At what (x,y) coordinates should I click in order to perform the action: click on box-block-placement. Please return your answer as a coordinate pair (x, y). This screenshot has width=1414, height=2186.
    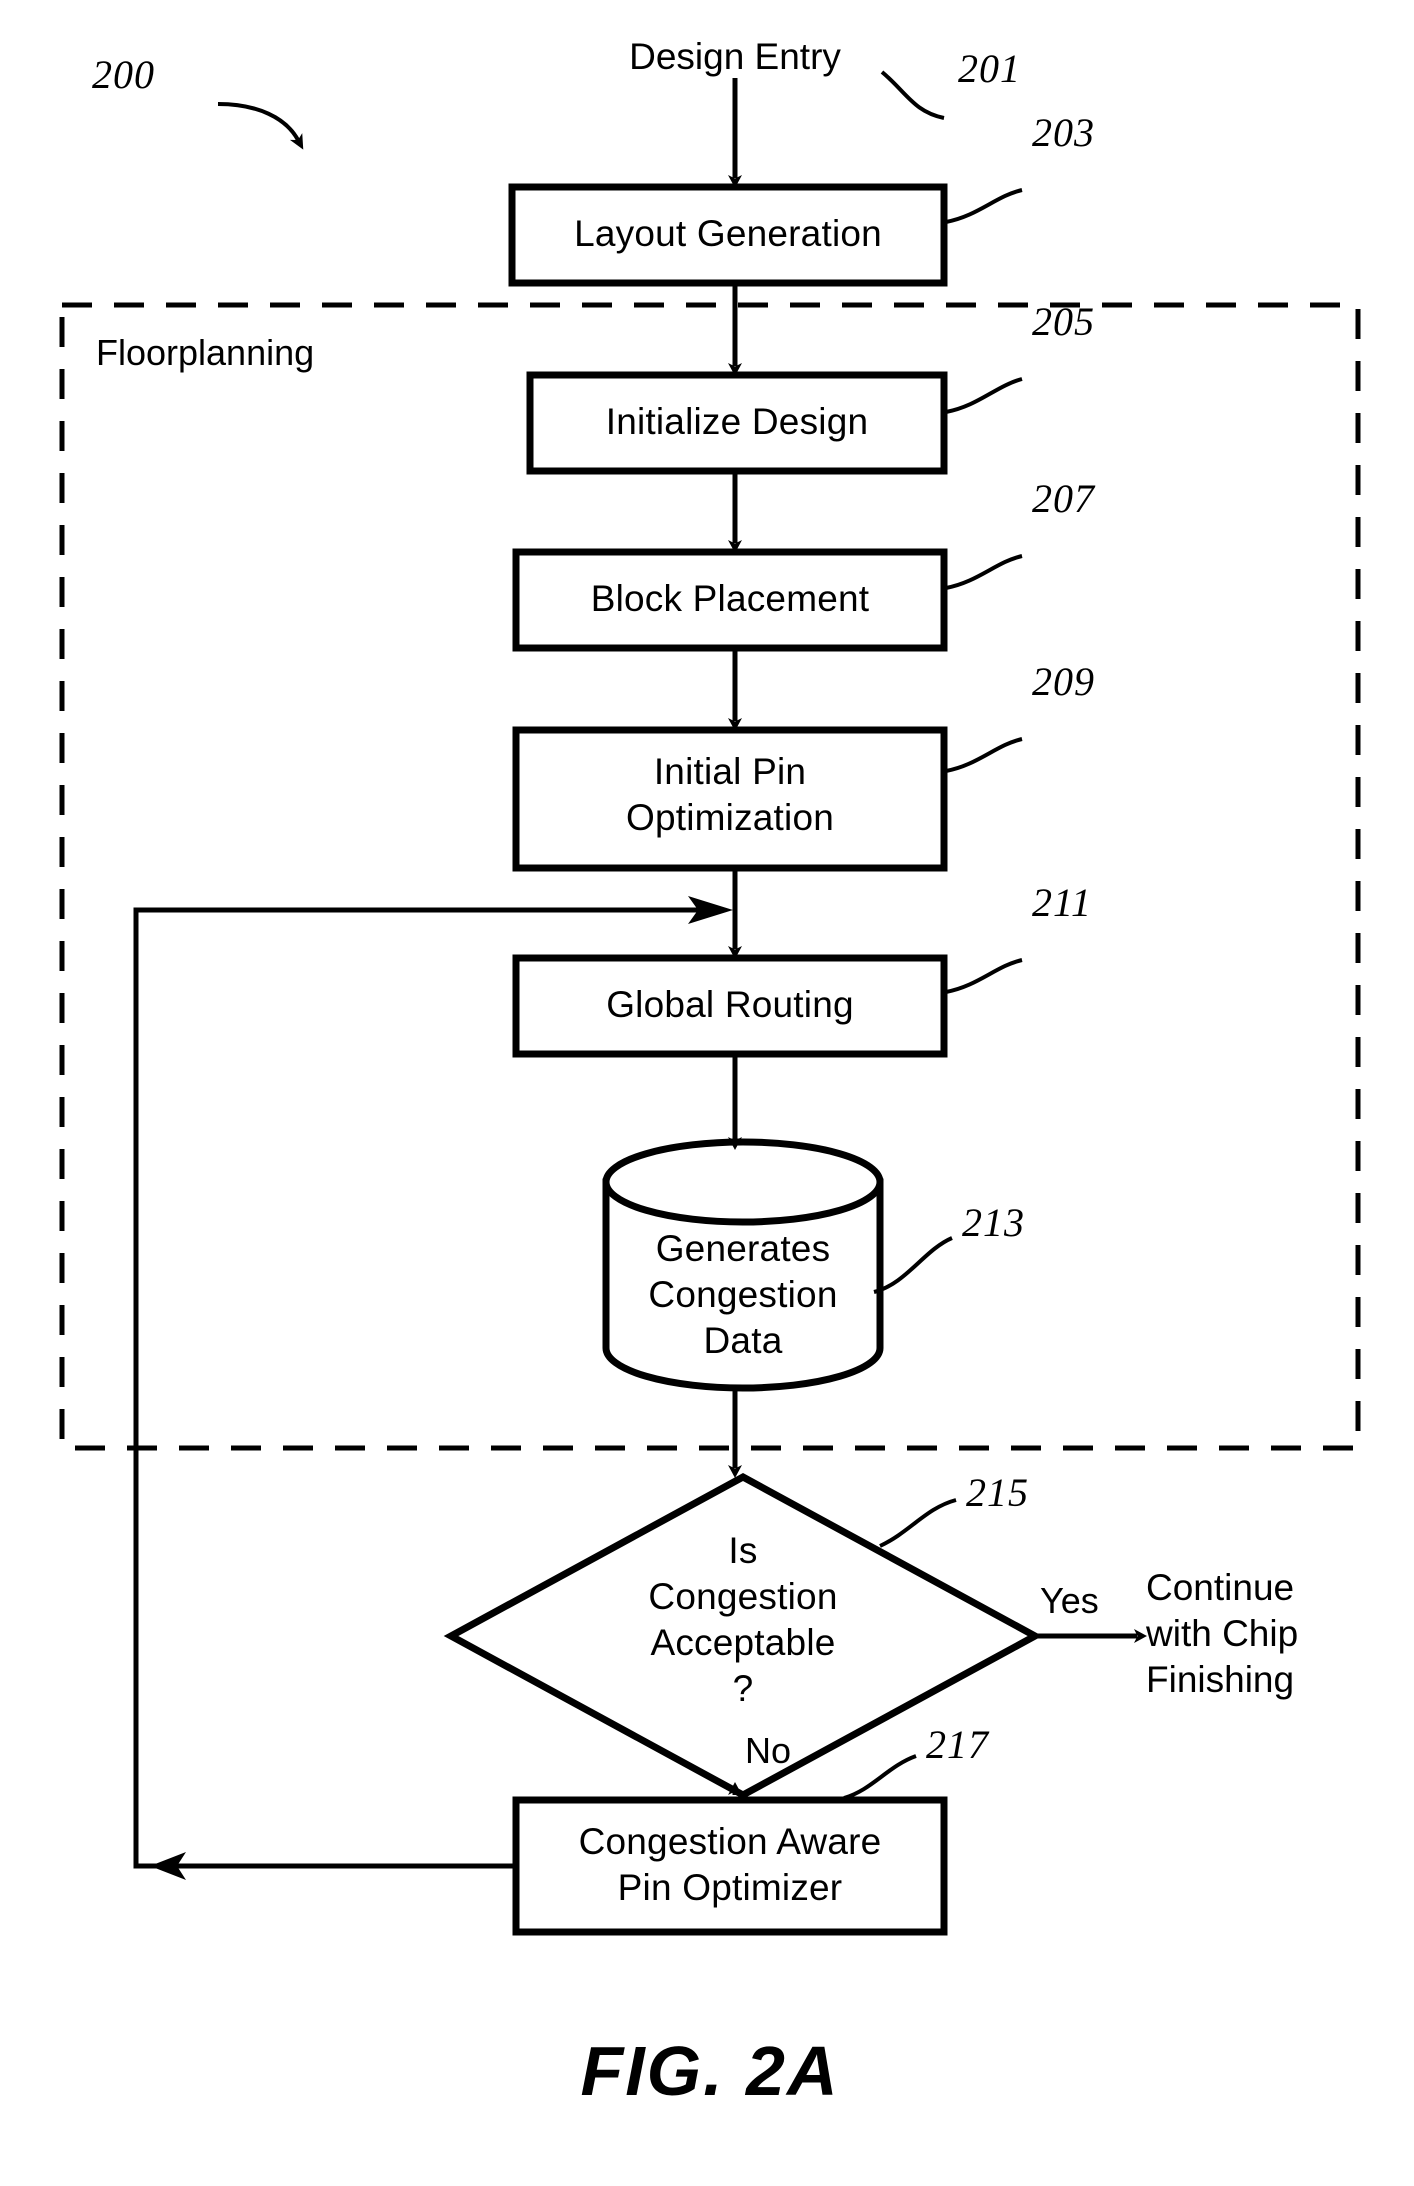
    Looking at the image, I should click on (730, 600).